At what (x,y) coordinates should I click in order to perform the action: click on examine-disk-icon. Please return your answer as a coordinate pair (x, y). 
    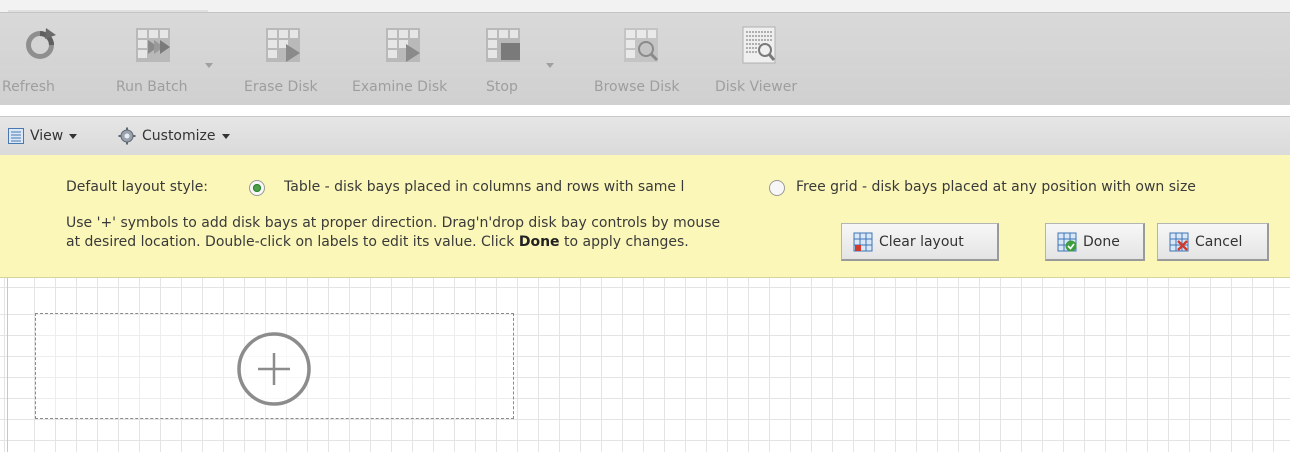
    Looking at the image, I should click on (403, 45).